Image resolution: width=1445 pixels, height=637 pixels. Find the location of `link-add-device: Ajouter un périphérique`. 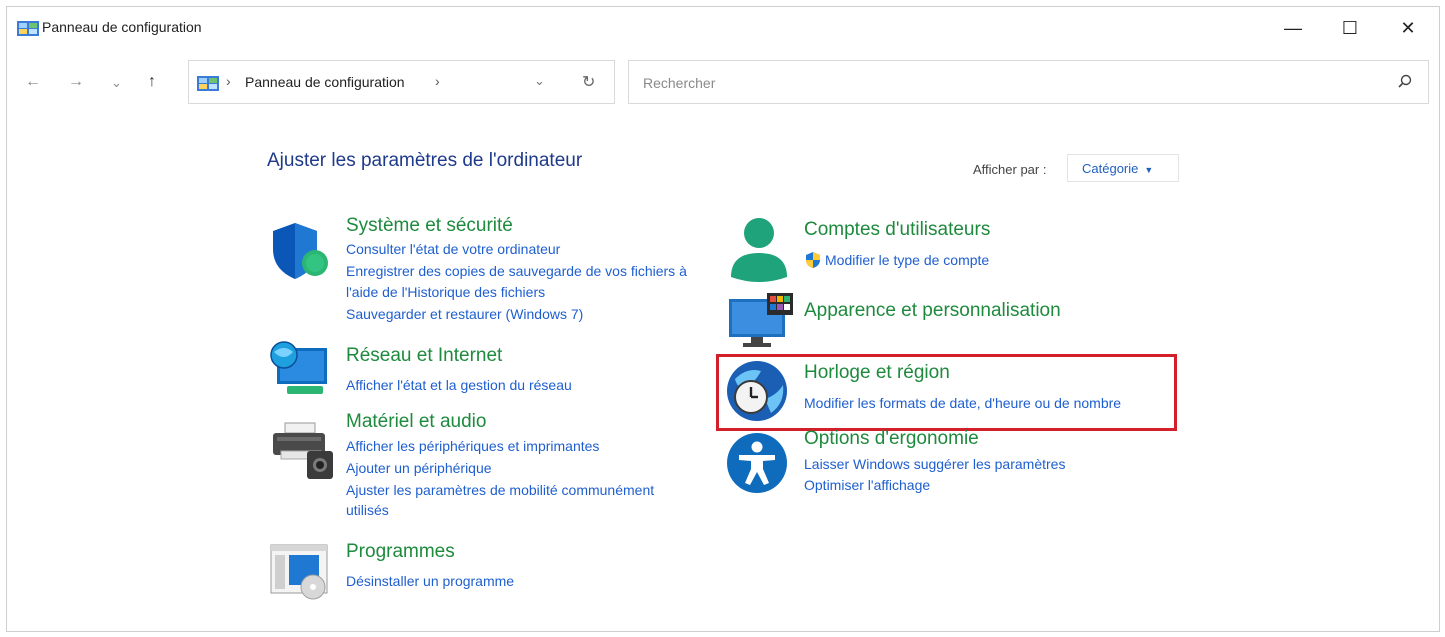

link-add-device: Ajouter un périphérique is located at coordinates (419, 468).